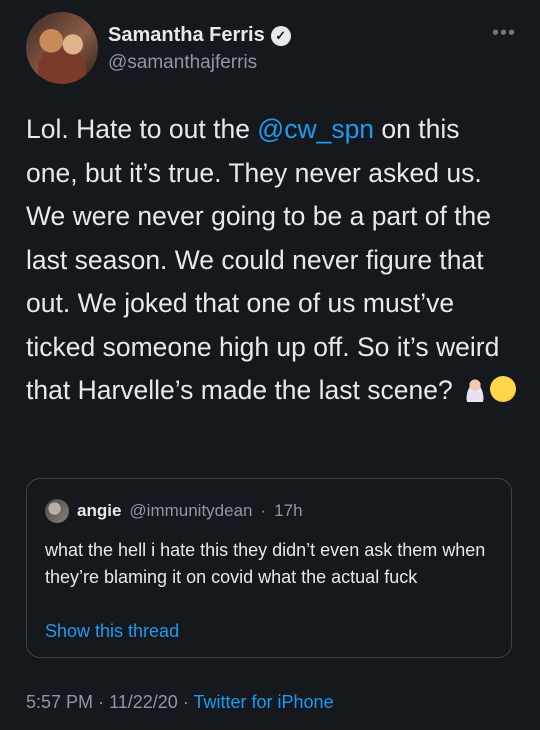  What do you see at coordinates (264, 702) in the screenshot?
I see `source-app-link: Twitter for iPhone` at bounding box center [264, 702].